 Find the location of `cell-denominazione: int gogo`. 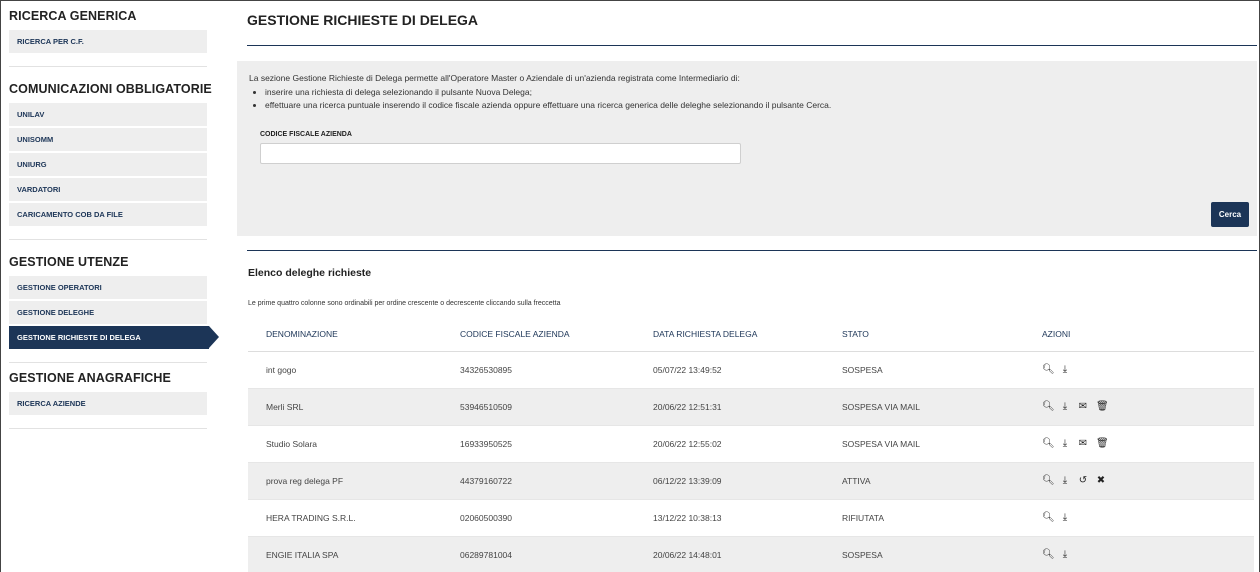

cell-denominazione: int gogo is located at coordinates (281, 370).